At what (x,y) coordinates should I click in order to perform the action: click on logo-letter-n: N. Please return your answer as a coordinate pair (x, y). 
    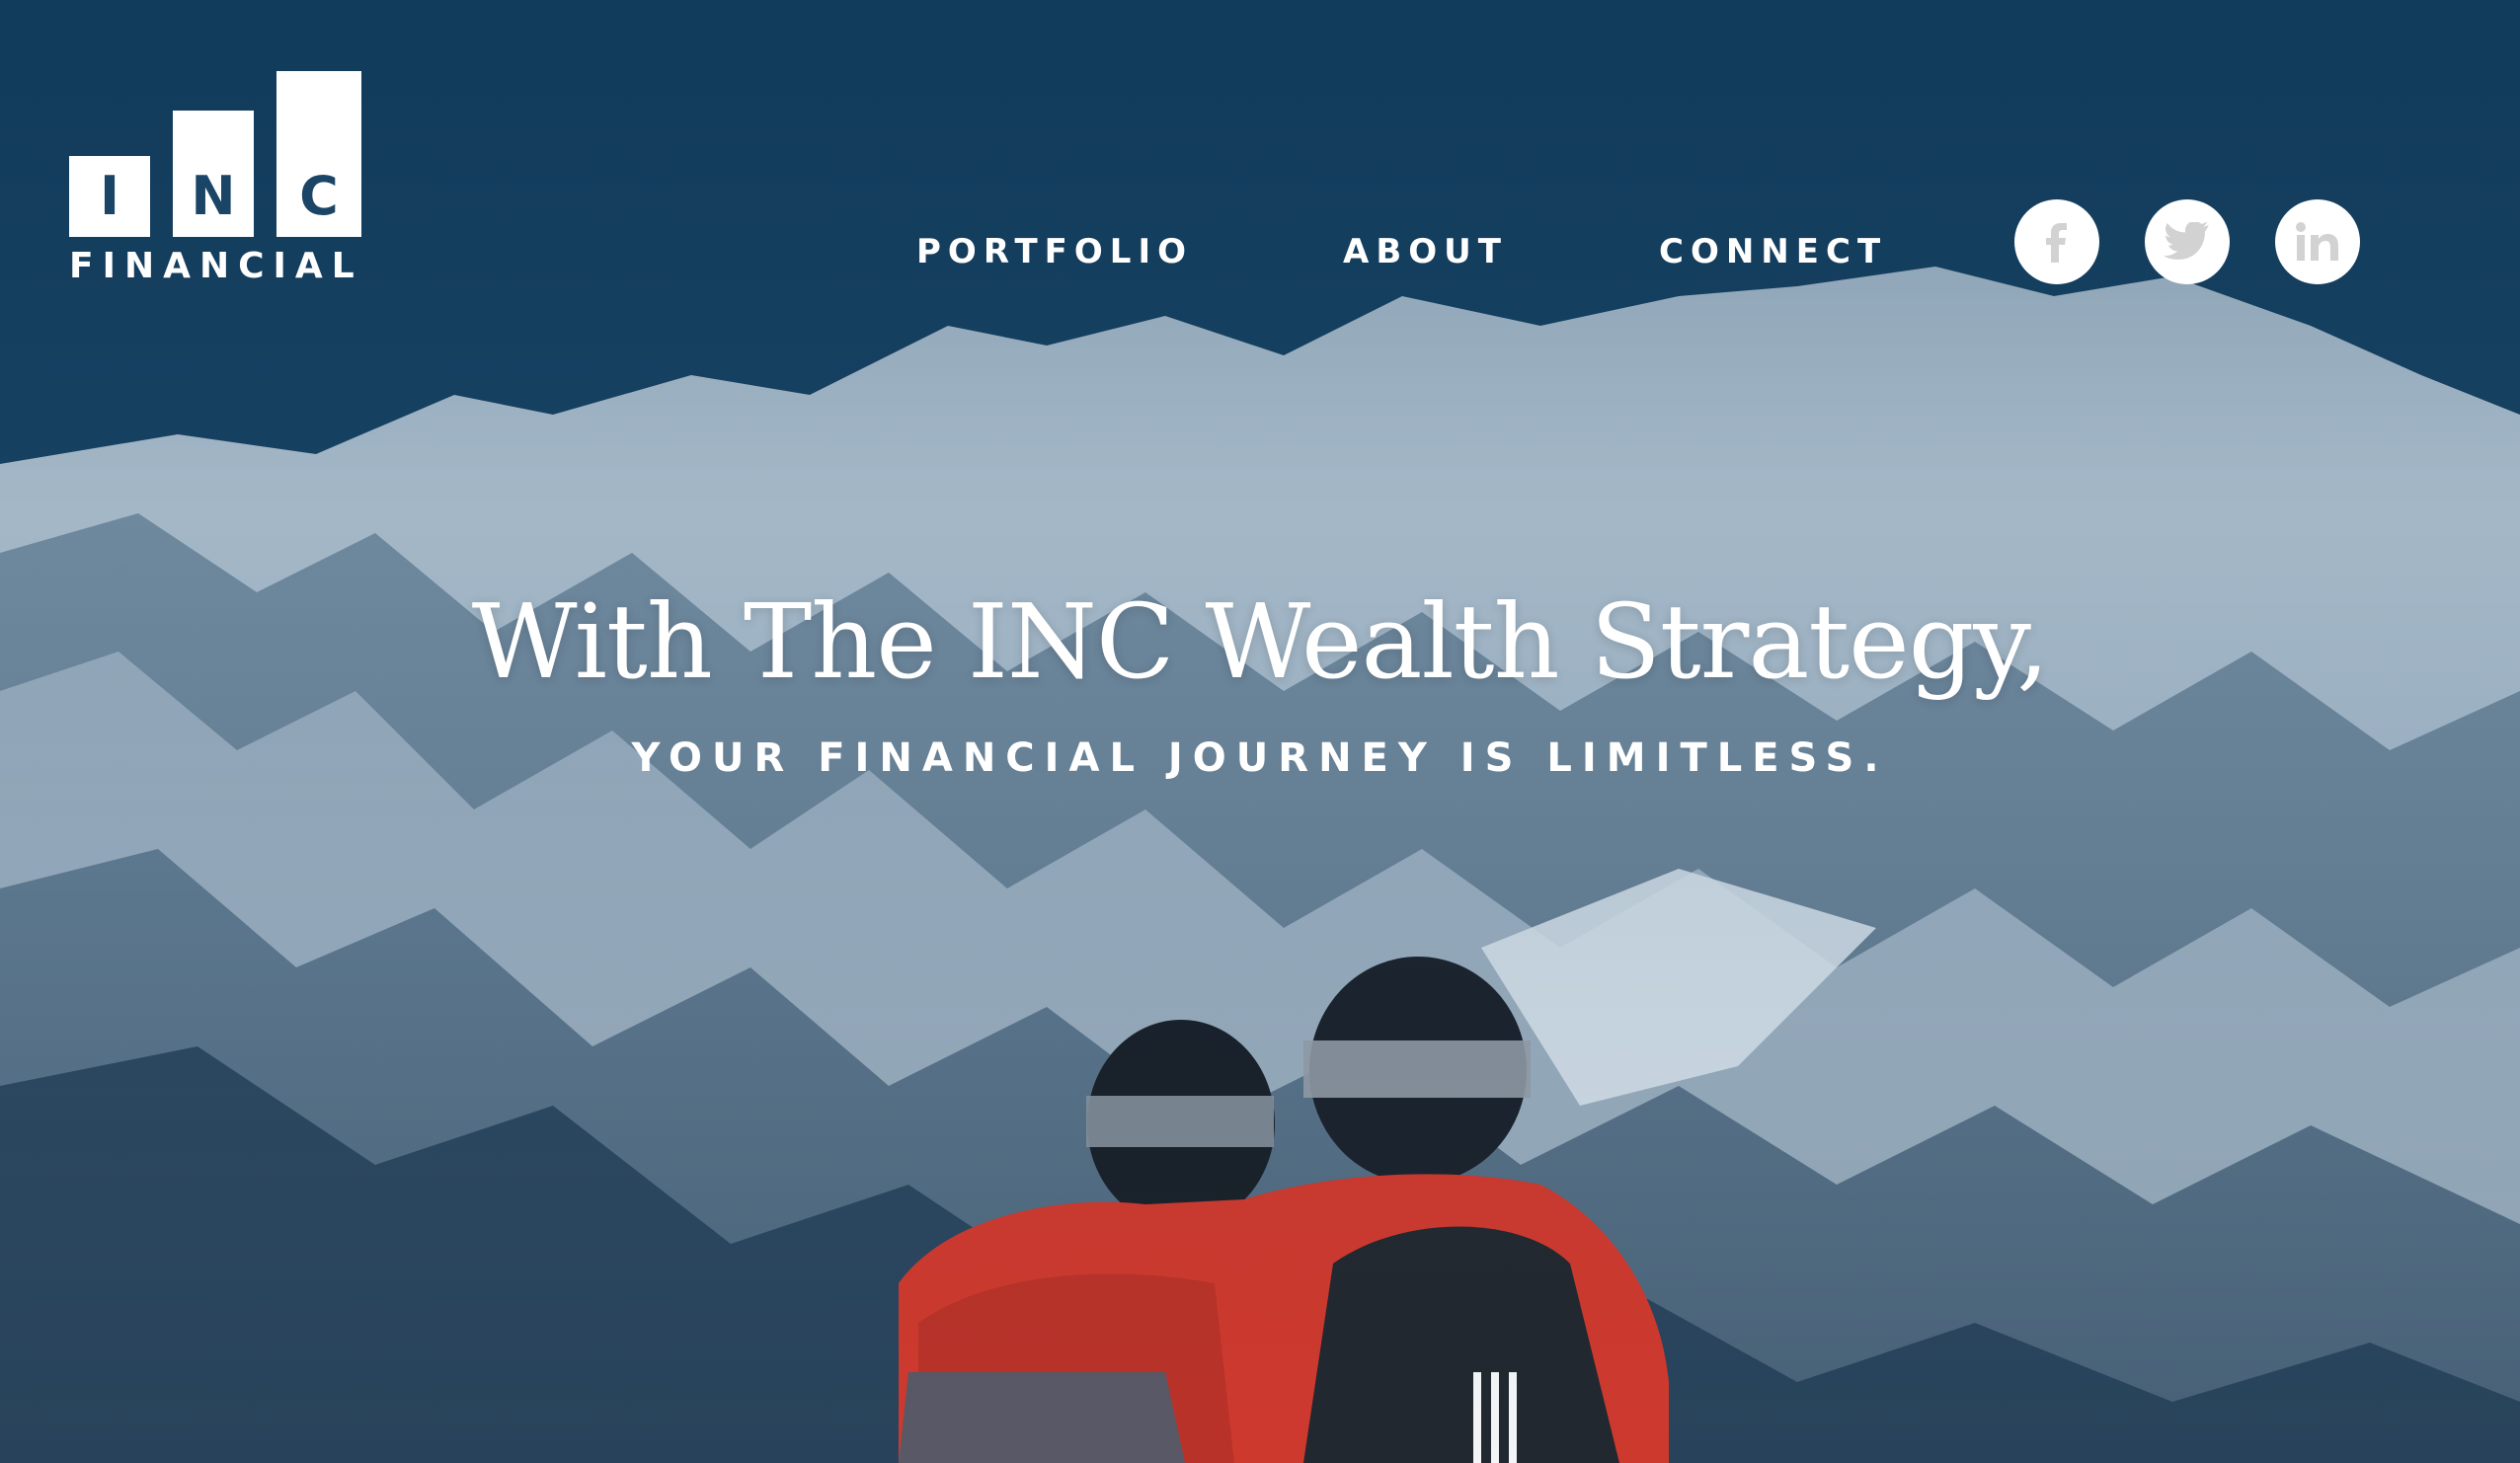
    Looking at the image, I should click on (213, 196).